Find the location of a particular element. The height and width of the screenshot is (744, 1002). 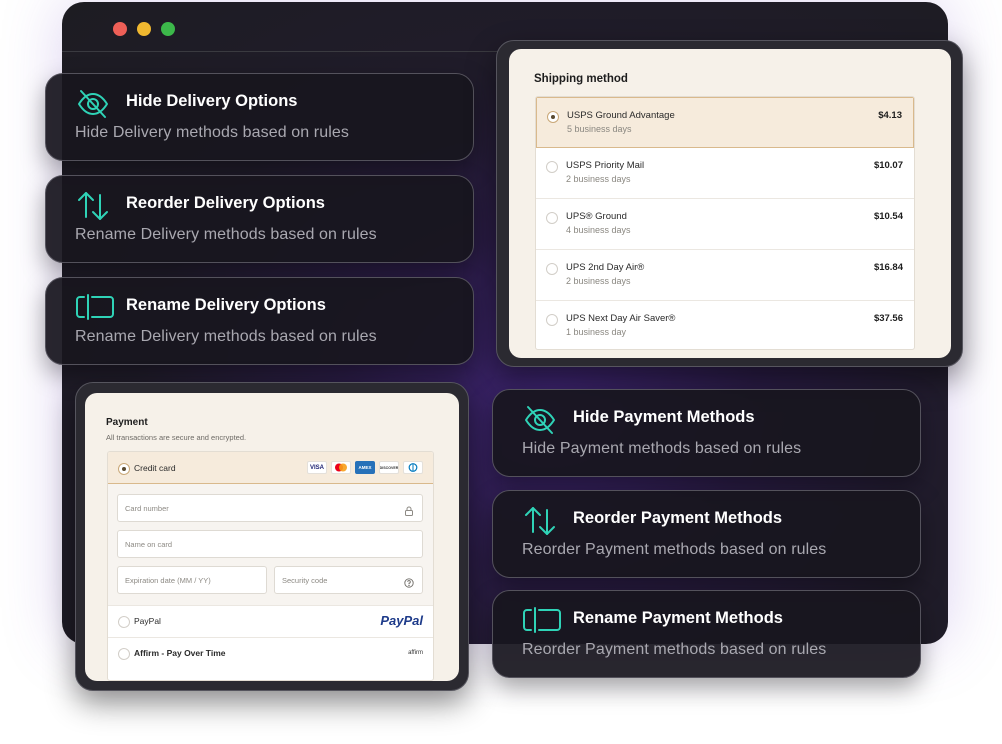

expiration-date-field: Expiration date (MM / YY) is located at coordinates (192, 580).